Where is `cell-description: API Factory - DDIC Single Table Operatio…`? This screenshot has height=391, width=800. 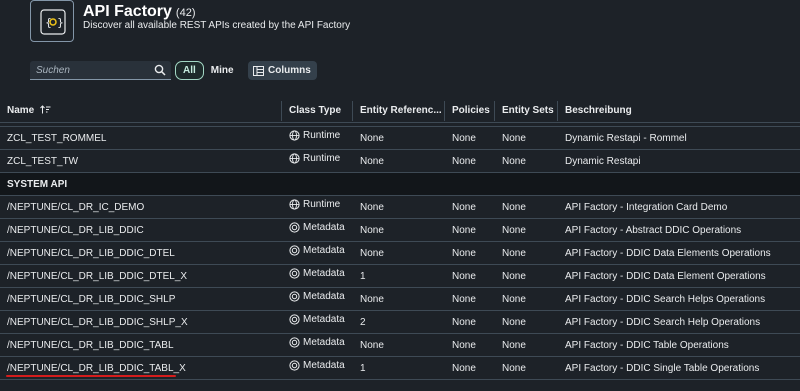
cell-description: API Factory - DDIC Single Table Operatio… is located at coordinates (662, 368).